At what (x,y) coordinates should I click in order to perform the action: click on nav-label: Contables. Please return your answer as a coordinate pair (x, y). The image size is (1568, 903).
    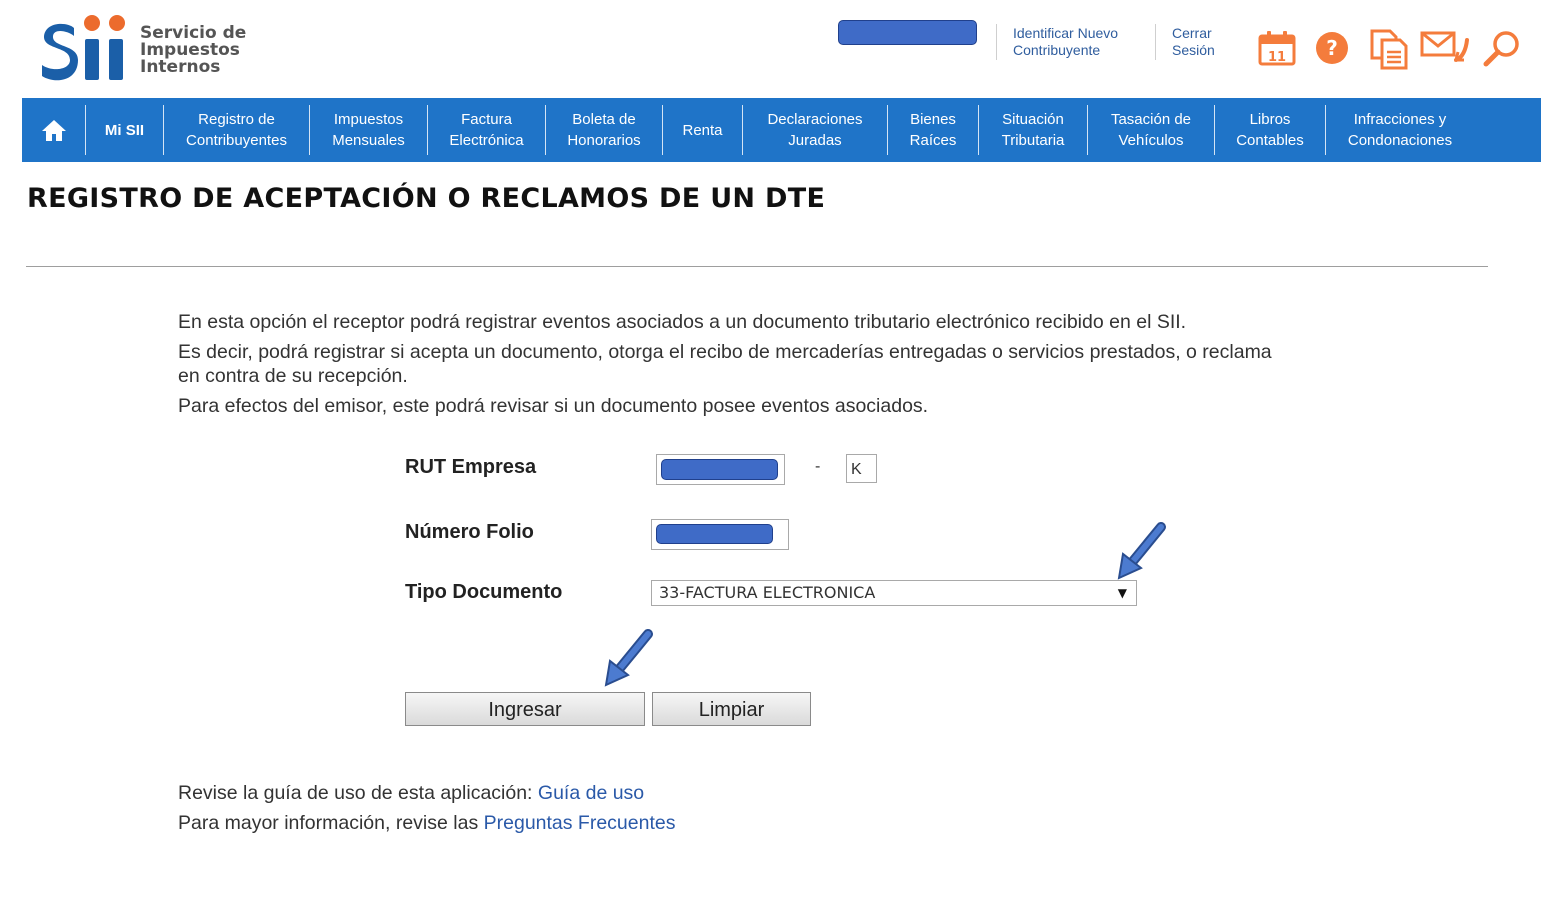
    Looking at the image, I should click on (1270, 140).